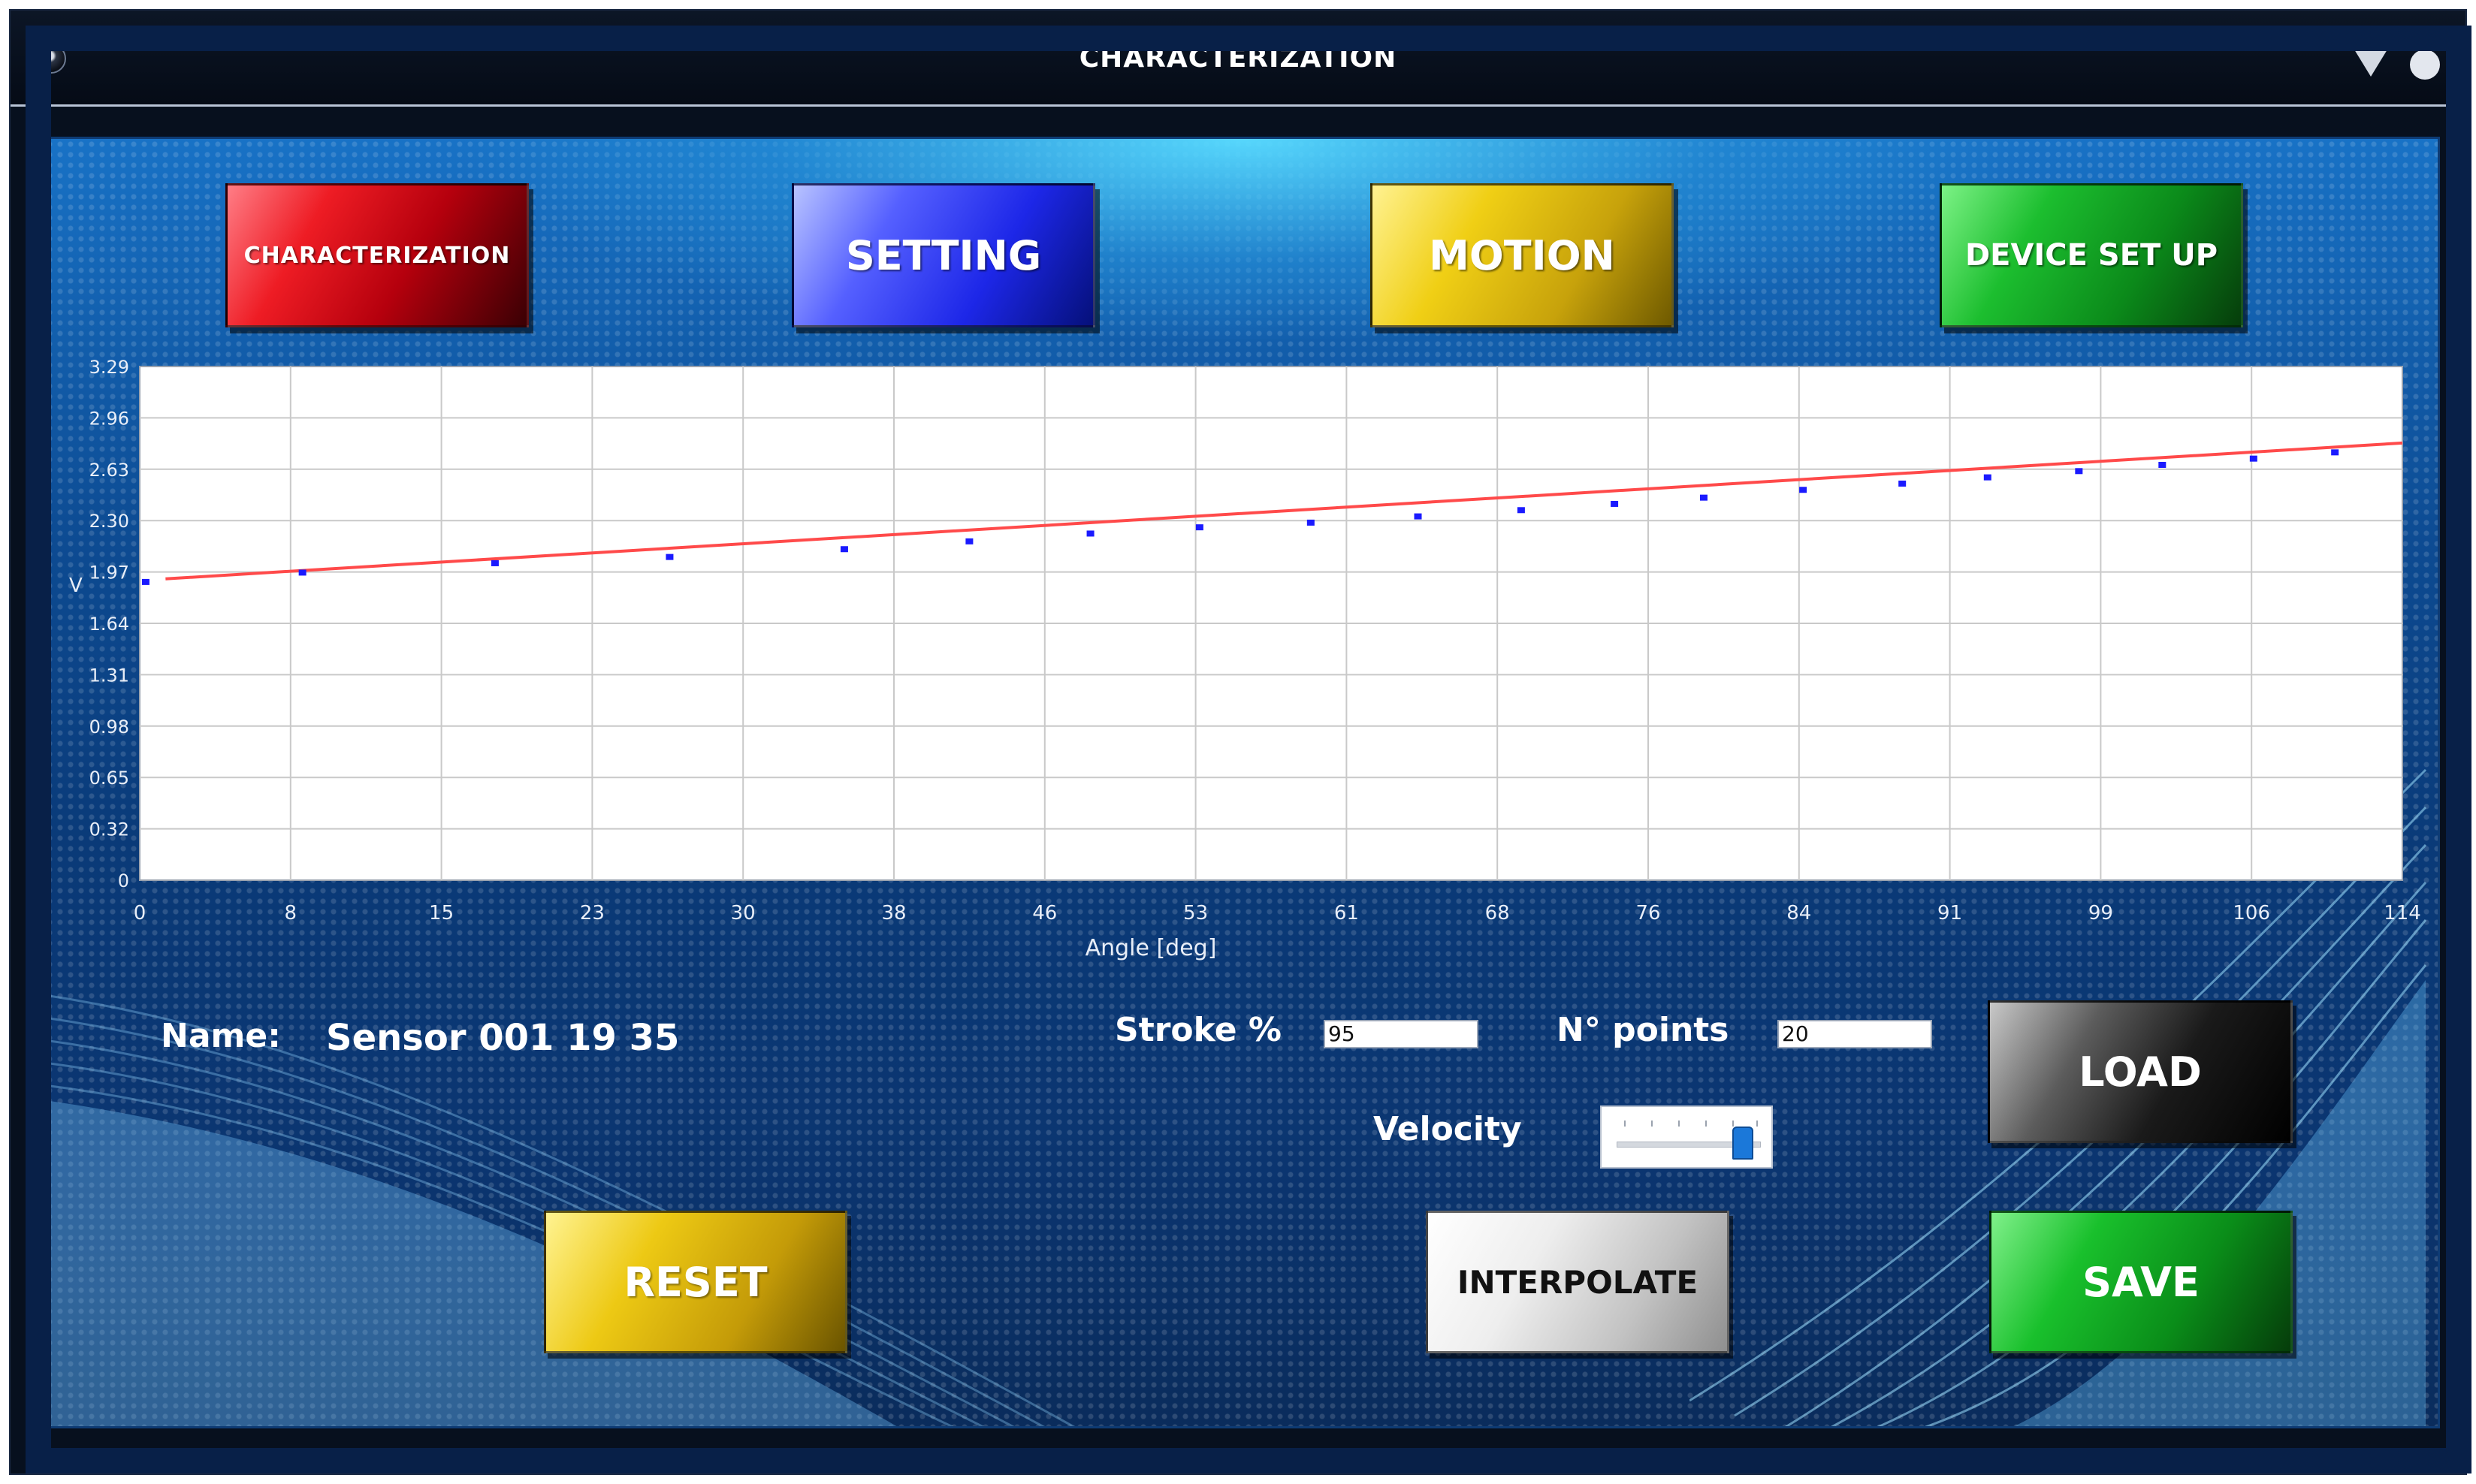  What do you see at coordinates (140, 913) in the screenshot?
I see `x-tick-label: 0` at bounding box center [140, 913].